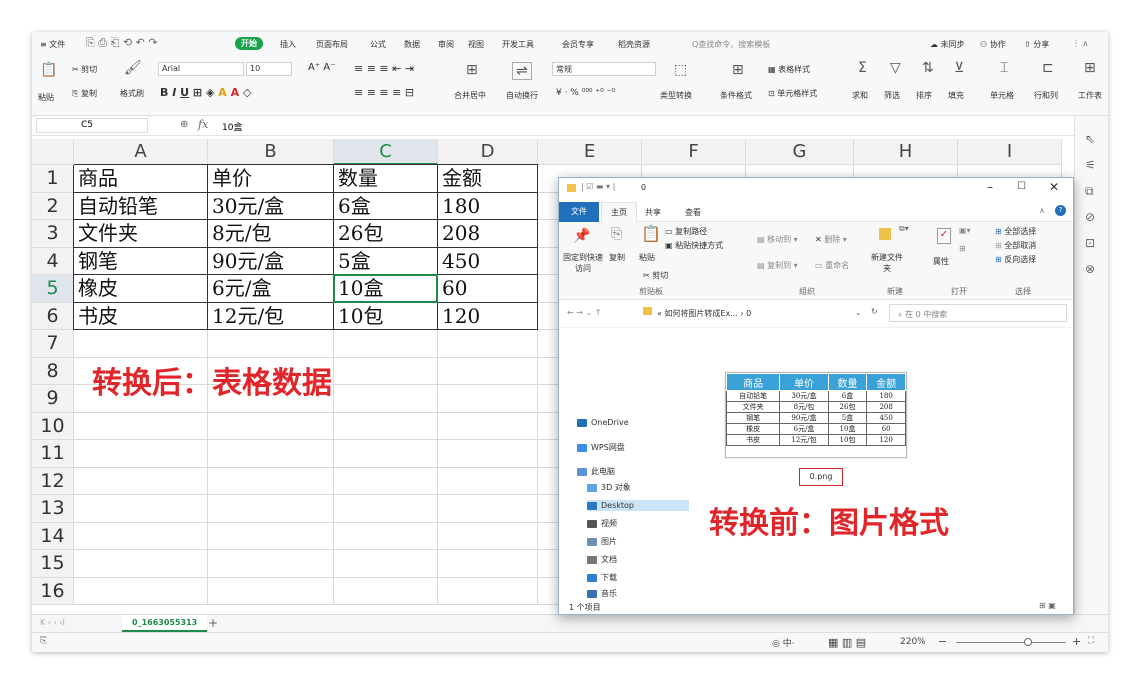 Image resolution: width=1140 pixels, height=684 pixels. I want to click on maximize-button: ☐, so click(1021, 186).